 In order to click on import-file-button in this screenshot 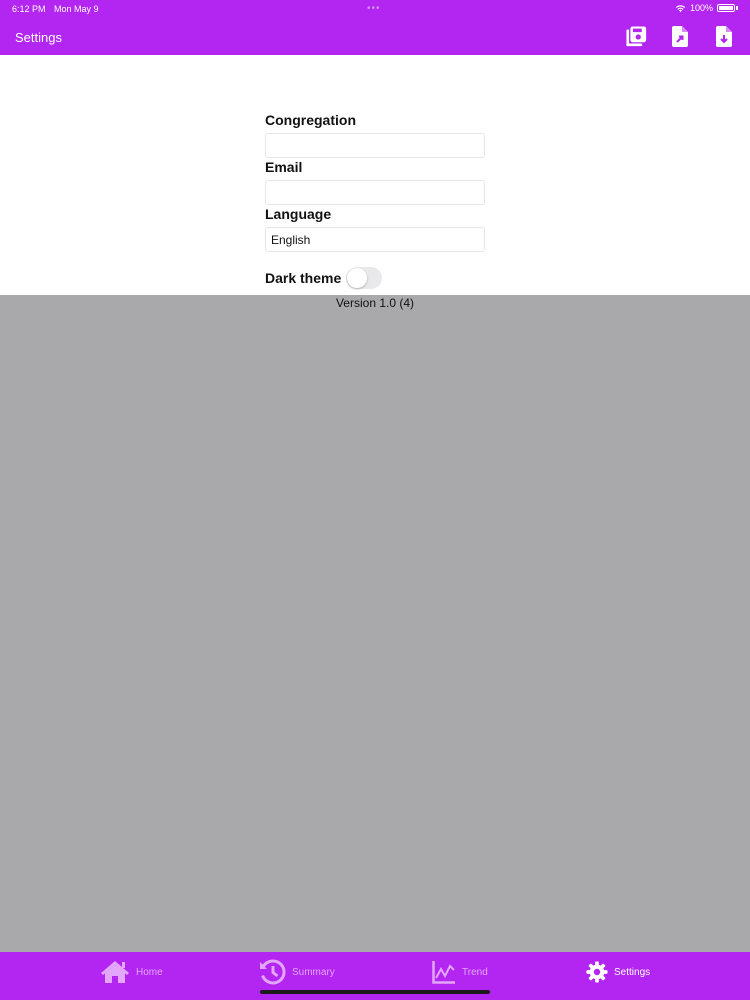, I will do `click(724, 36)`.